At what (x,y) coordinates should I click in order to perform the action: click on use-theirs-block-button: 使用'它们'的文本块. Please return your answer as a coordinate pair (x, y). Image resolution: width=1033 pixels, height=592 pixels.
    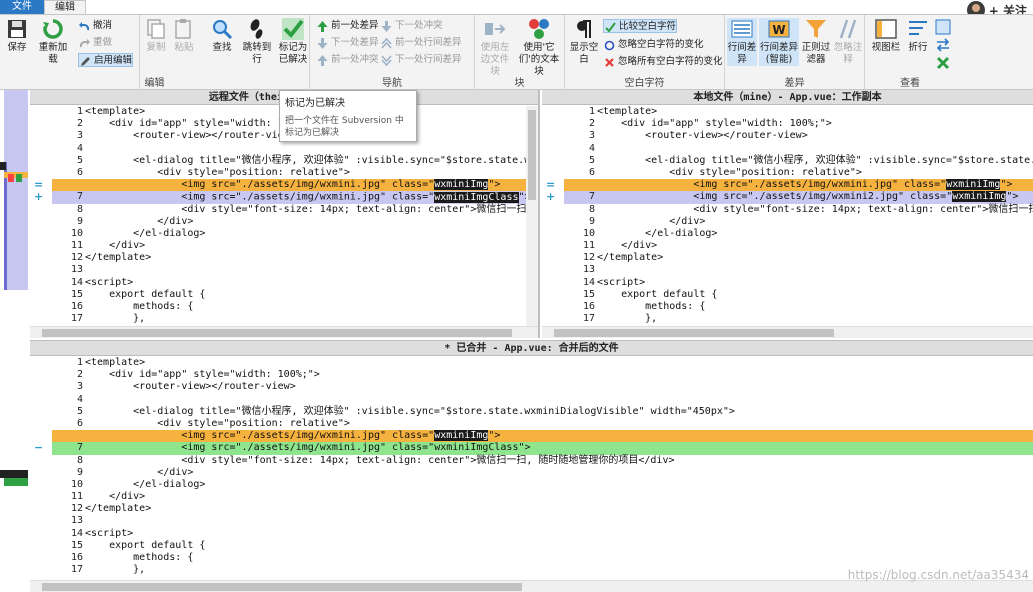
    Looking at the image, I should click on (539, 48).